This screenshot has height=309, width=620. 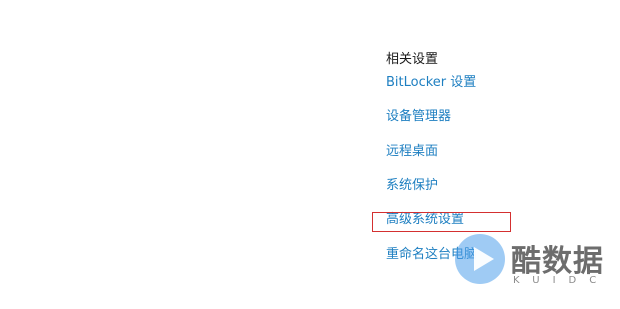 I want to click on bitlocker-settings-link: BitLocker 设置, so click(x=431, y=83).